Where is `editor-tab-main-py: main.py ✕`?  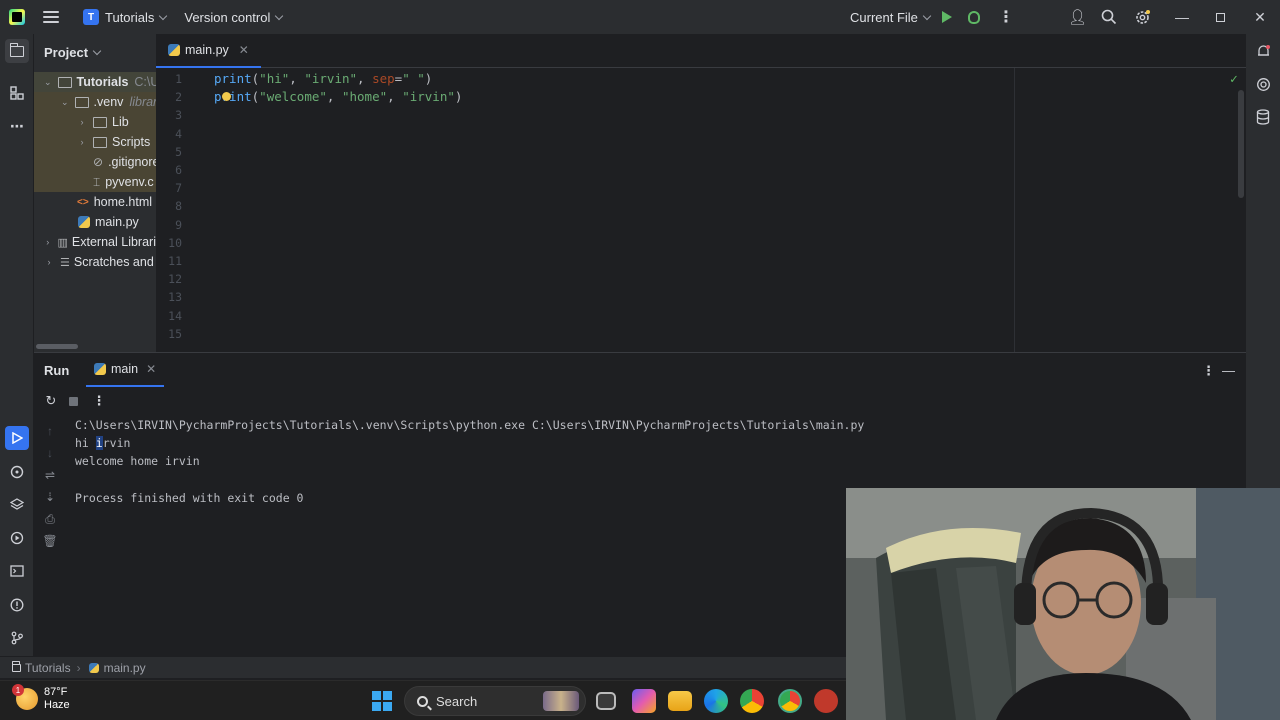
editor-tab-main-py: main.py ✕ is located at coordinates (208, 51).